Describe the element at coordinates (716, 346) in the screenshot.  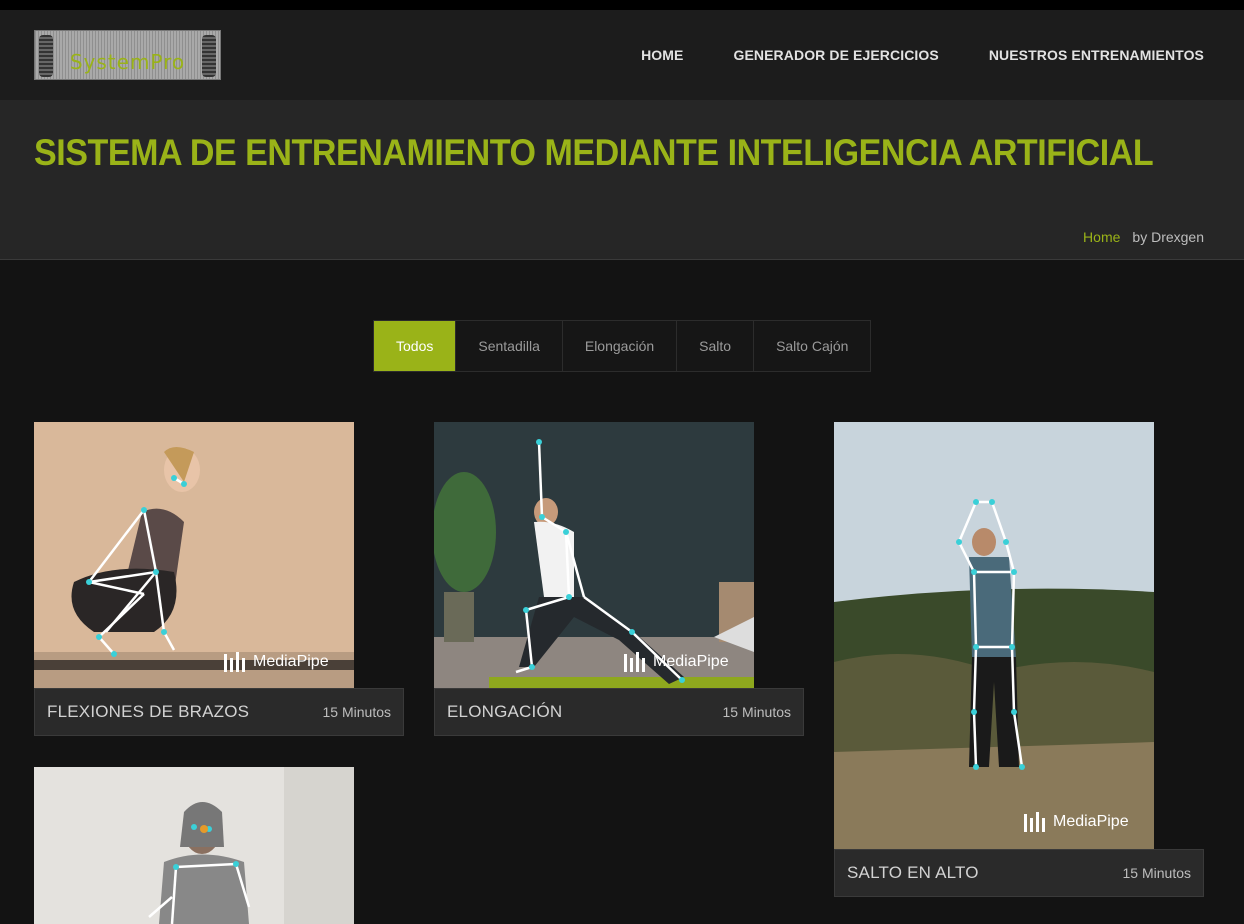
I see `filter-salto: Salto` at that location.